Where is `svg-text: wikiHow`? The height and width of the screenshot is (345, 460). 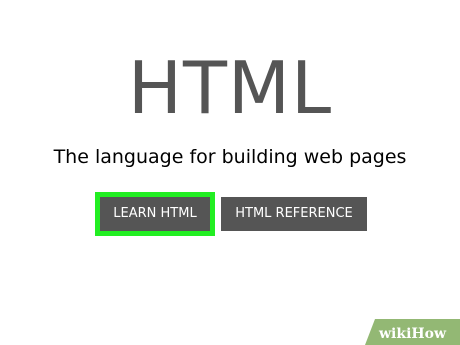
svg-text: wikiHow is located at coordinates (412, 334).